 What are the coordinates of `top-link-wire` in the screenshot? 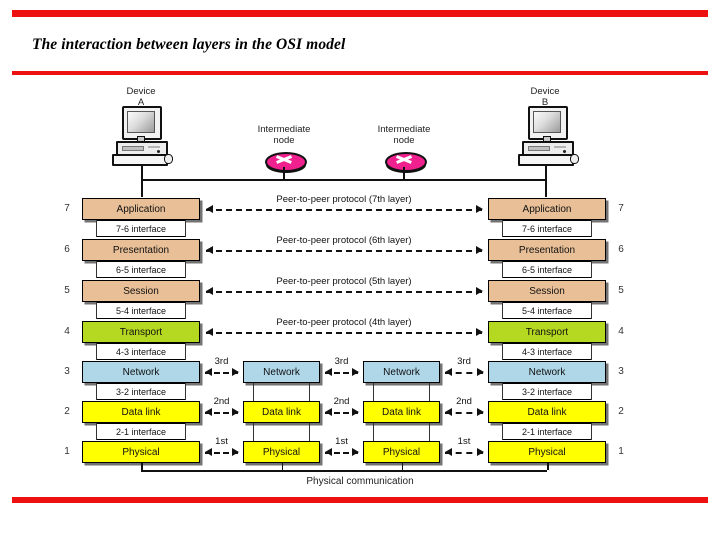 It's located at (344, 180).